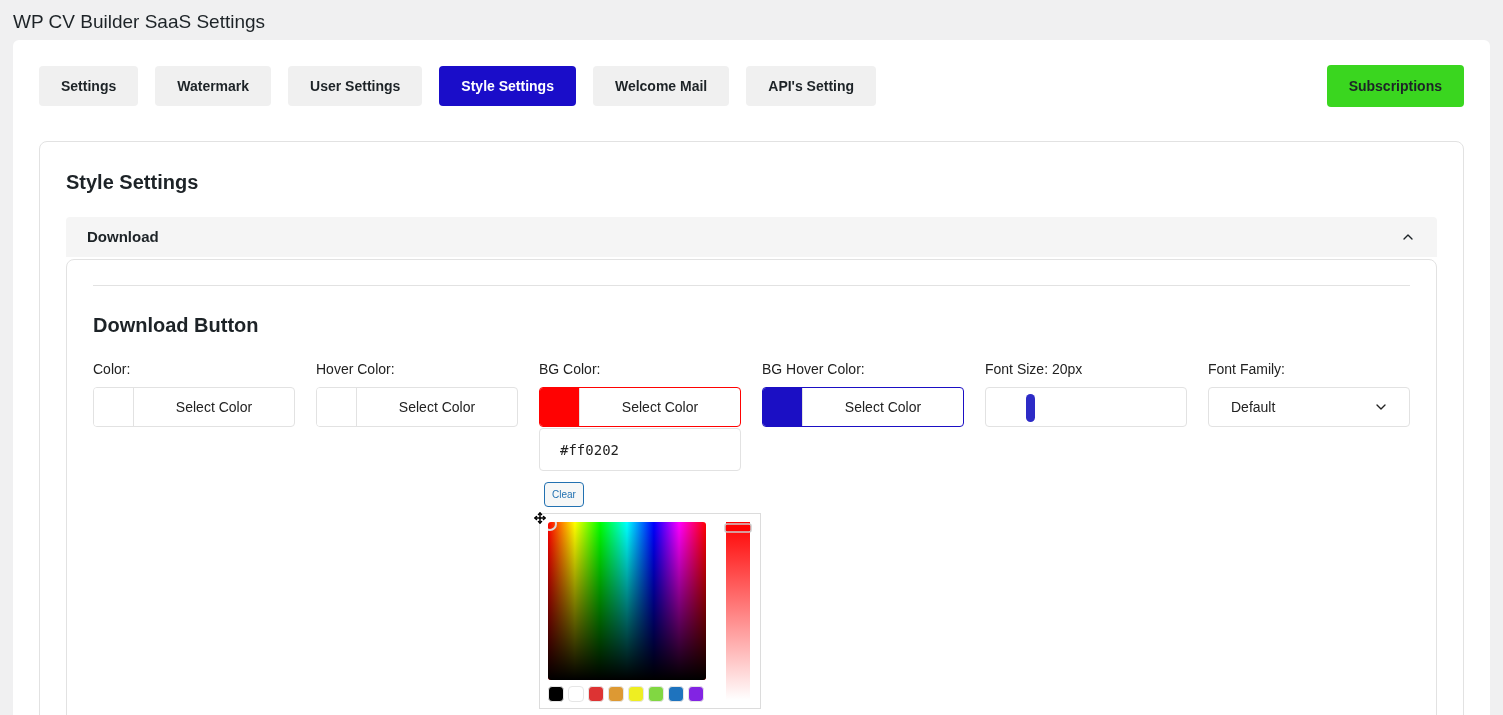  I want to click on field-label: Color:, so click(112, 369).